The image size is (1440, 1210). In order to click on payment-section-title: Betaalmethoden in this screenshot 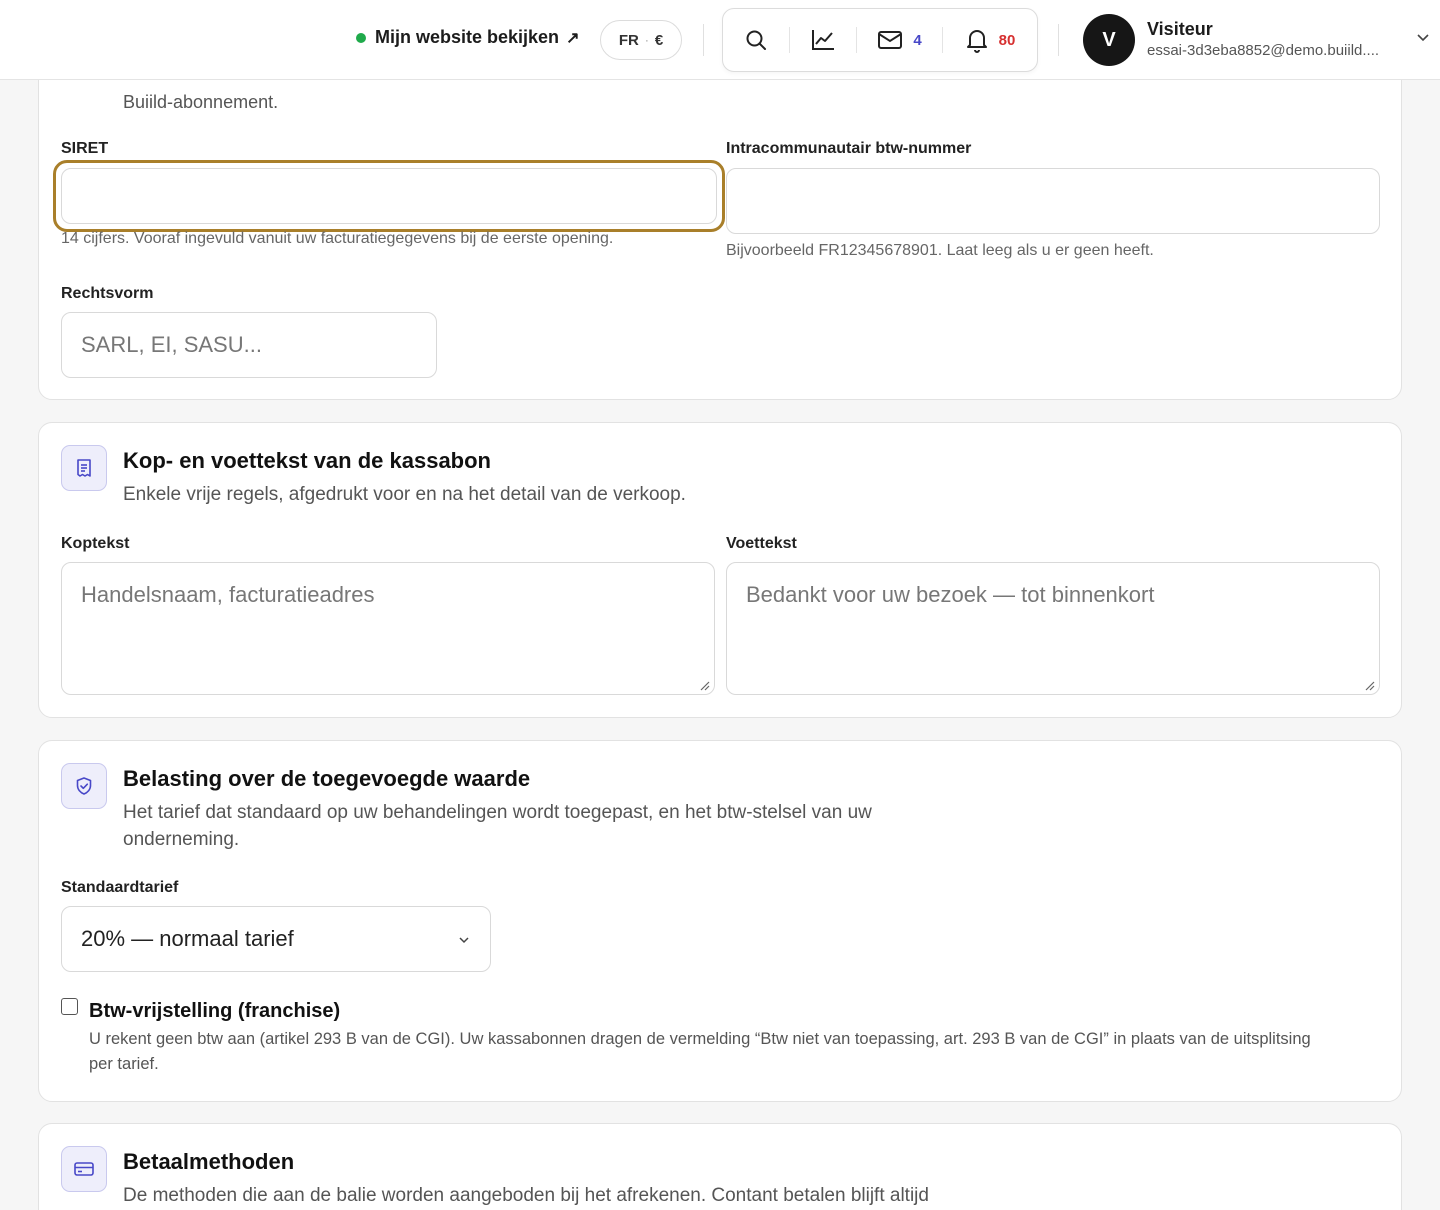, I will do `click(209, 1161)`.